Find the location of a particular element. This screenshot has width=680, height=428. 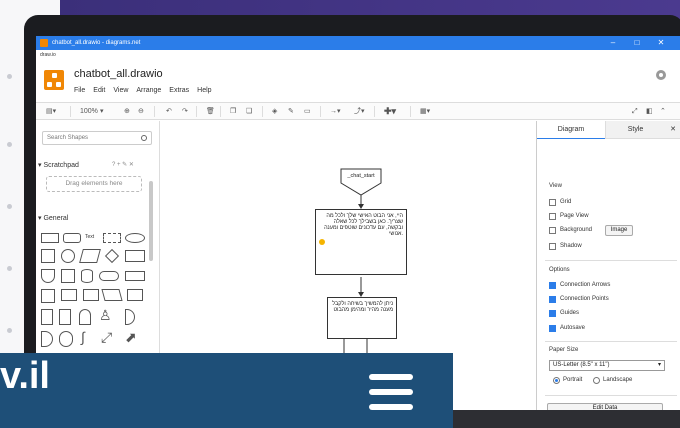

divider is located at coordinates (611, 341).